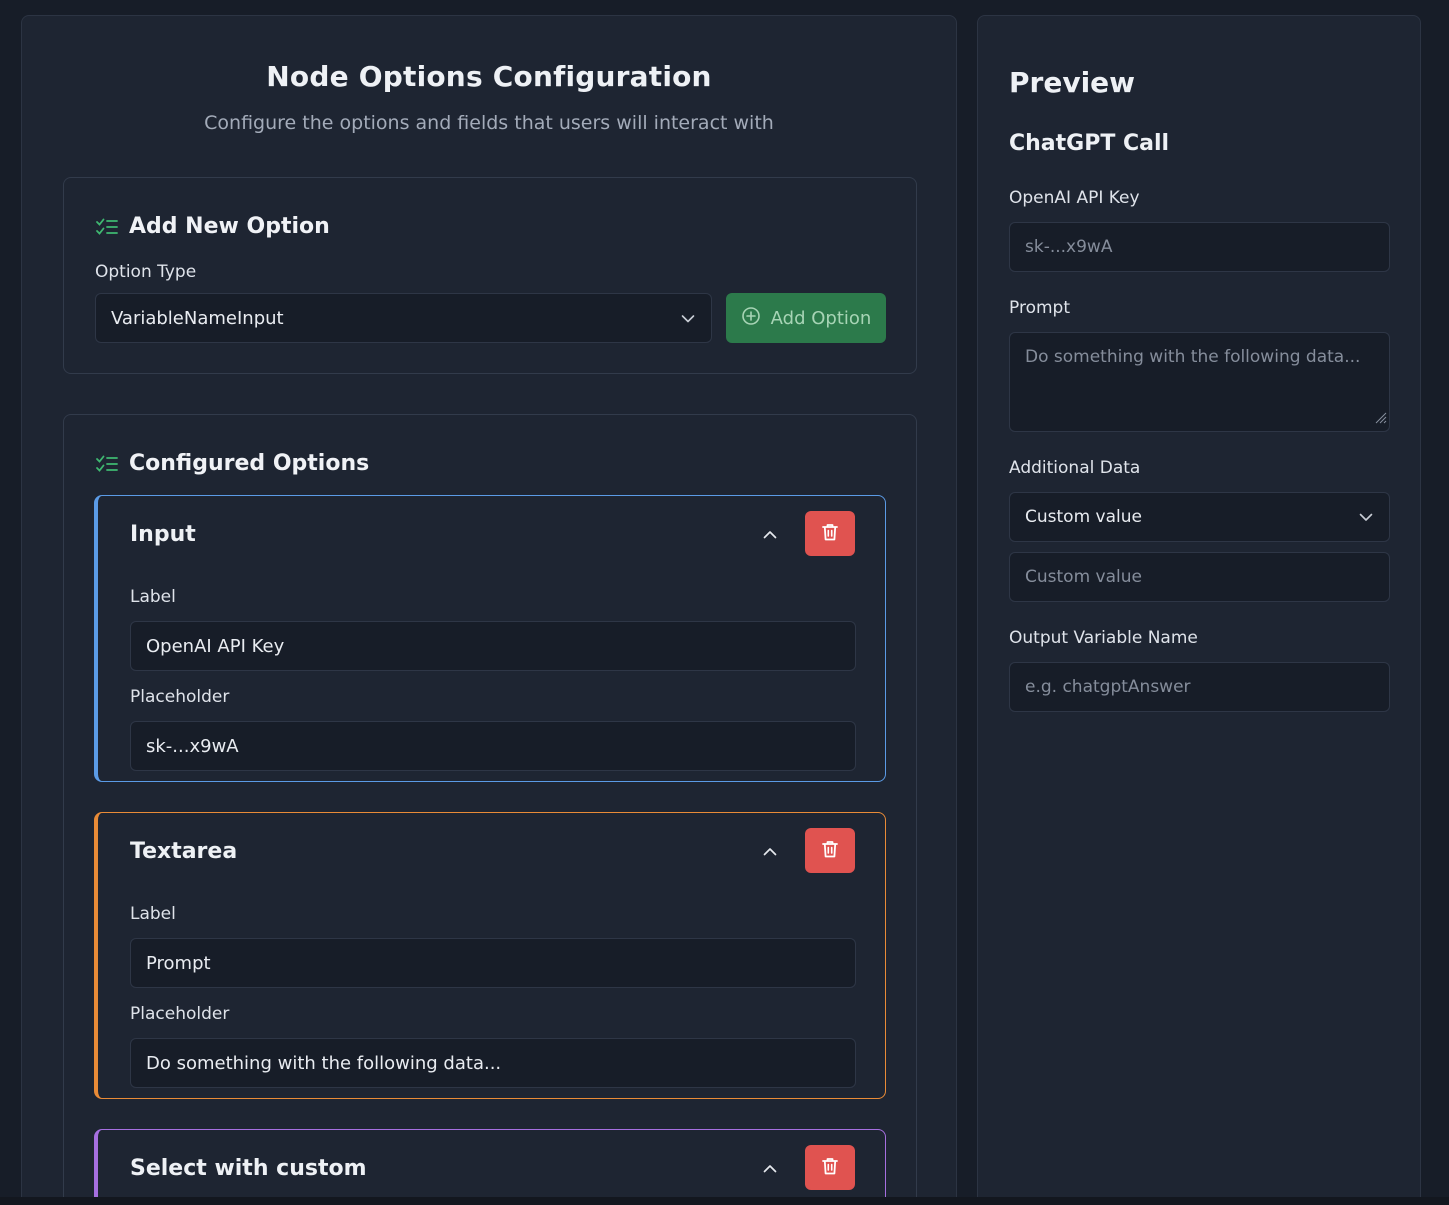  What do you see at coordinates (1199, 687) in the screenshot?
I see `preview-output-variable-input: e.g. chatgptAnswer` at bounding box center [1199, 687].